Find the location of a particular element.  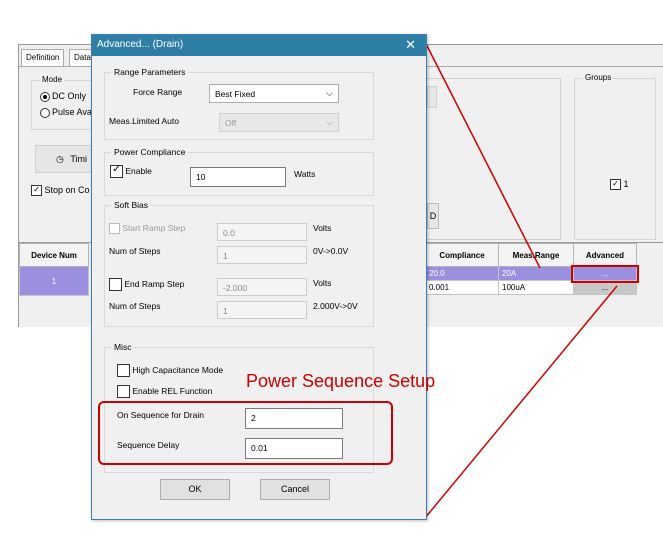

callout-line-bottom is located at coordinates (521, 402).